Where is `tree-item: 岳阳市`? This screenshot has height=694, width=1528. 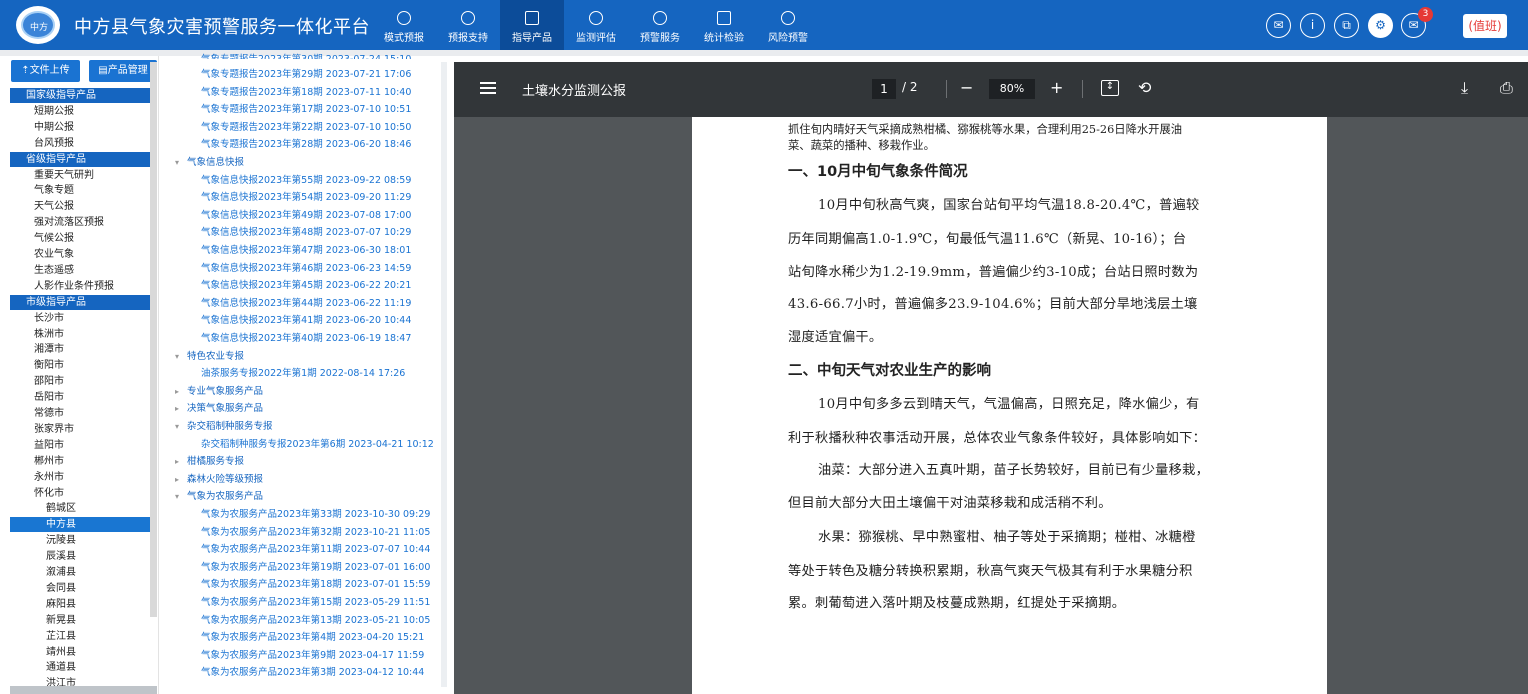 tree-item: 岳阳市 is located at coordinates (88, 397).